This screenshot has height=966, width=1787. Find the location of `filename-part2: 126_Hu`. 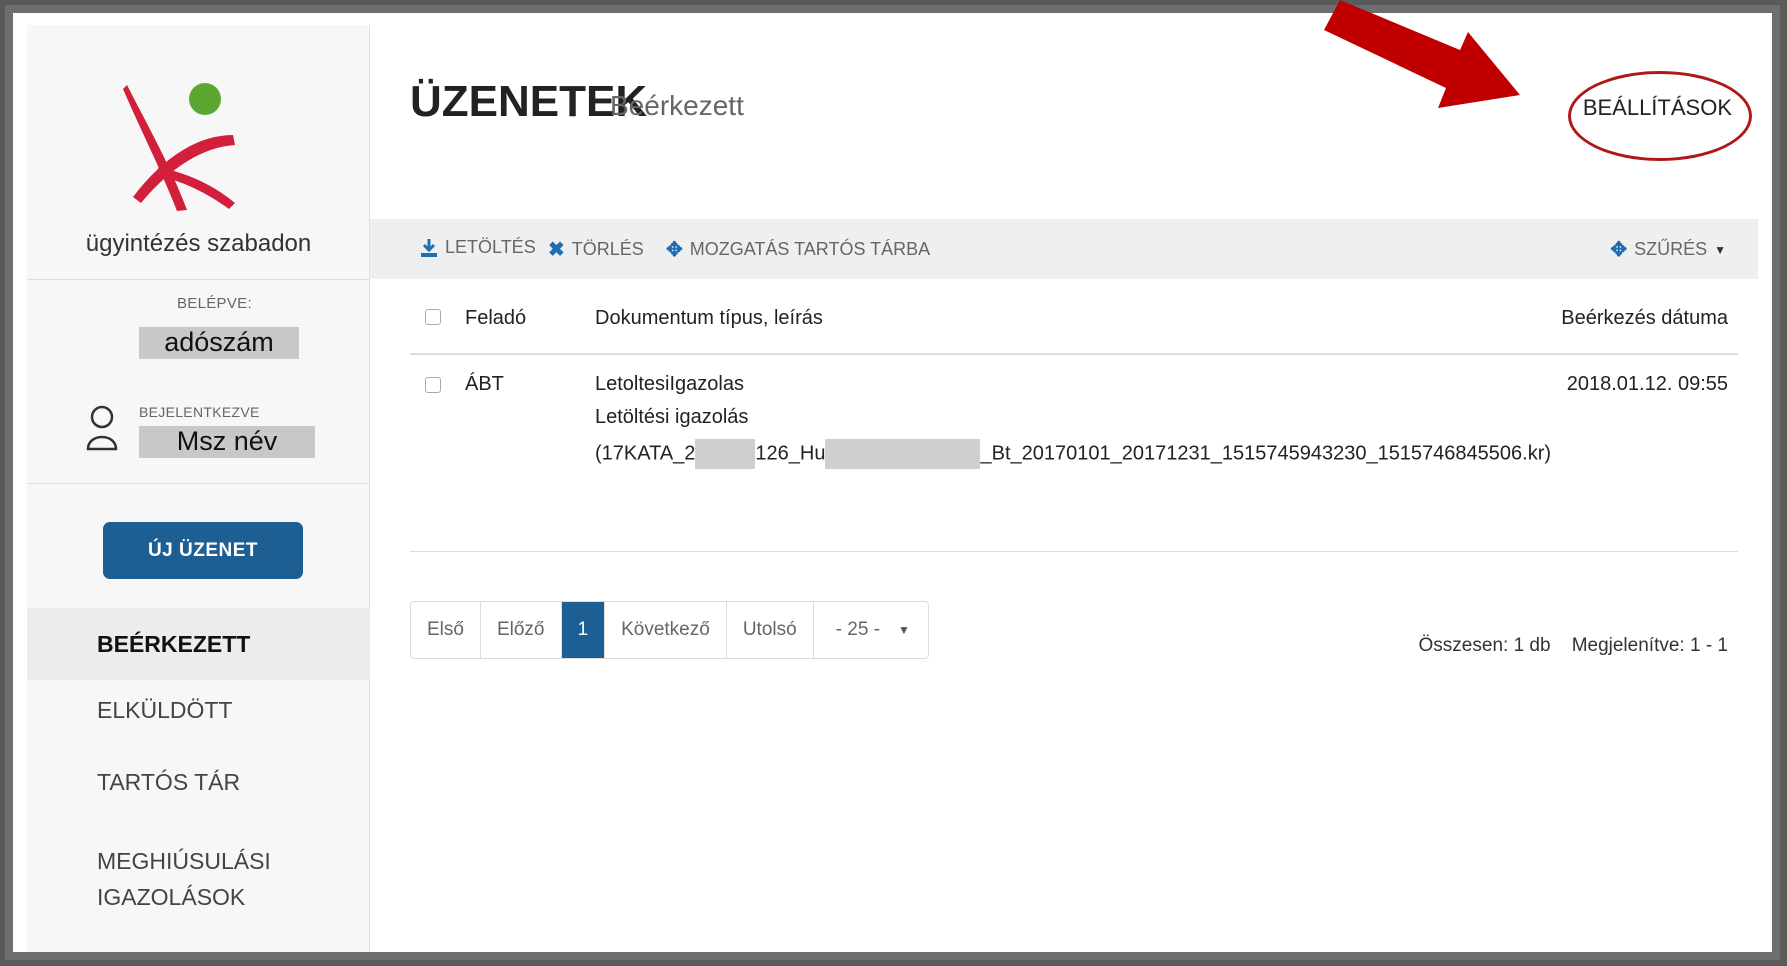

filename-part2: 126_Hu is located at coordinates (790, 453).